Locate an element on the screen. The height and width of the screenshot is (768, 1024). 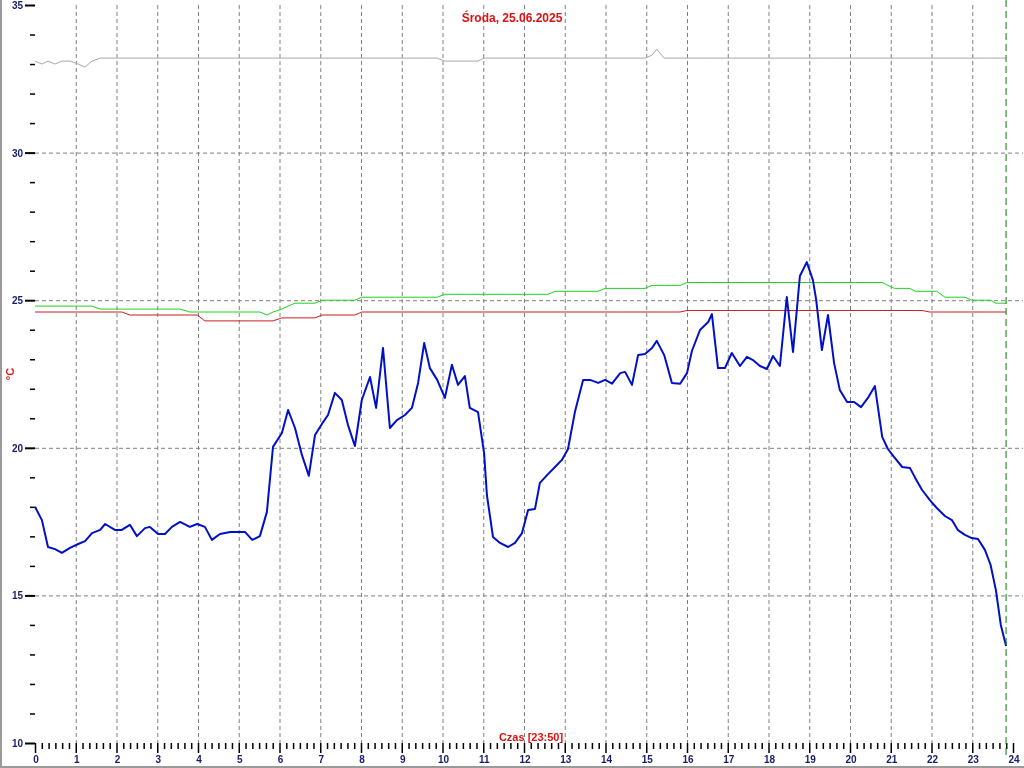
tick-label: 4 is located at coordinates (199, 759).